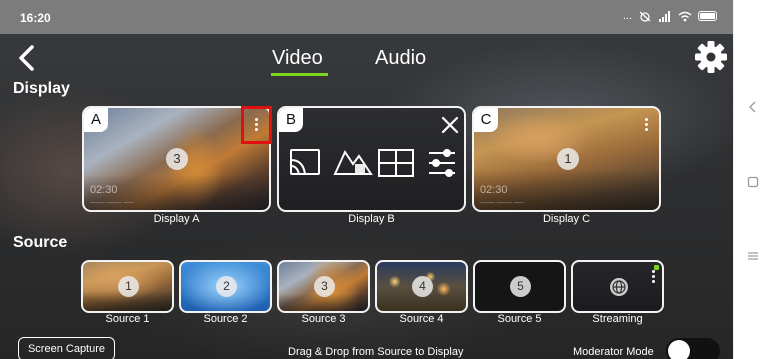  Describe the element at coordinates (291, 120) in the screenshot. I see `display-letter: B` at that location.